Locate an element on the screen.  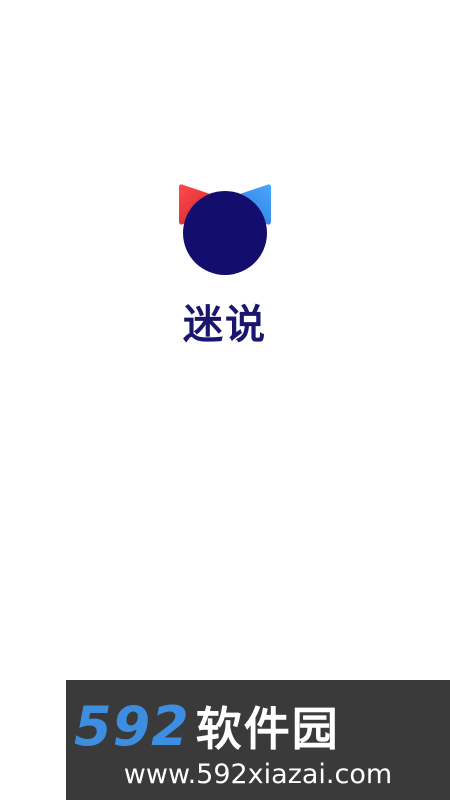
watermark-brand-digits: 592 is located at coordinates (132, 726).